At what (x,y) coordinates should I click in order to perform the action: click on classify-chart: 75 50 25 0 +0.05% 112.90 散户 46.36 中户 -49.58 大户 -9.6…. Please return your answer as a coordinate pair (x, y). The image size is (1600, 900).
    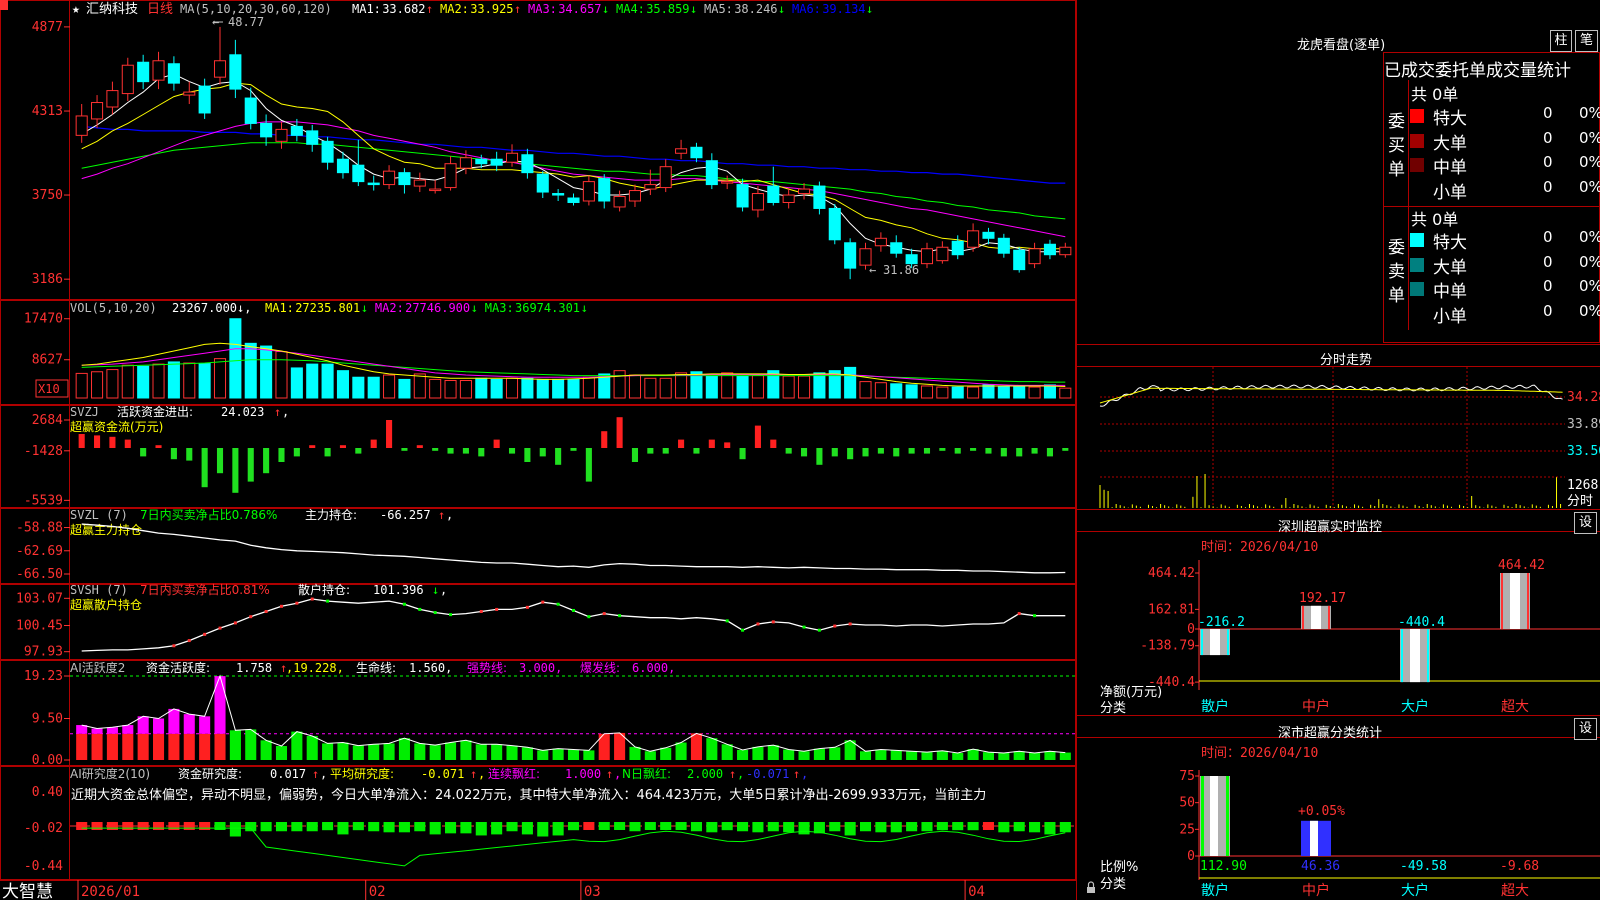
    Looking at the image, I should click on (1389, 834).